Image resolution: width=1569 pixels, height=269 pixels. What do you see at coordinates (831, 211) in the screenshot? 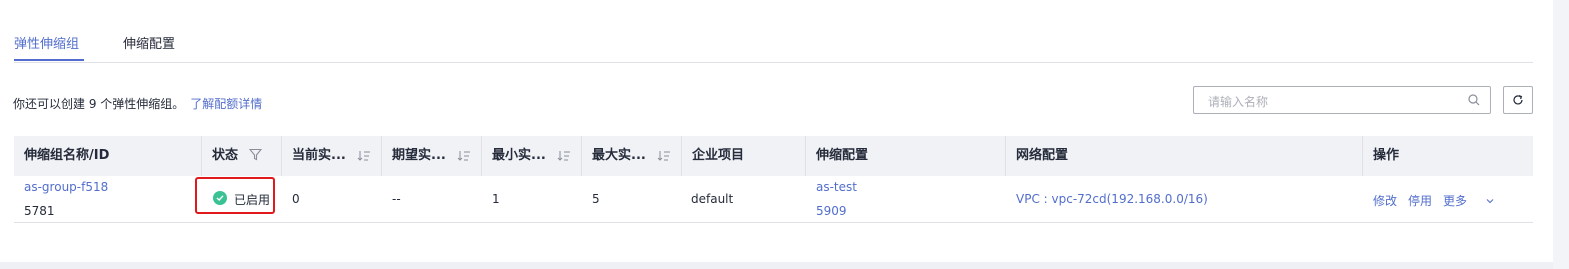
I see `config-id-link: 5909` at bounding box center [831, 211].